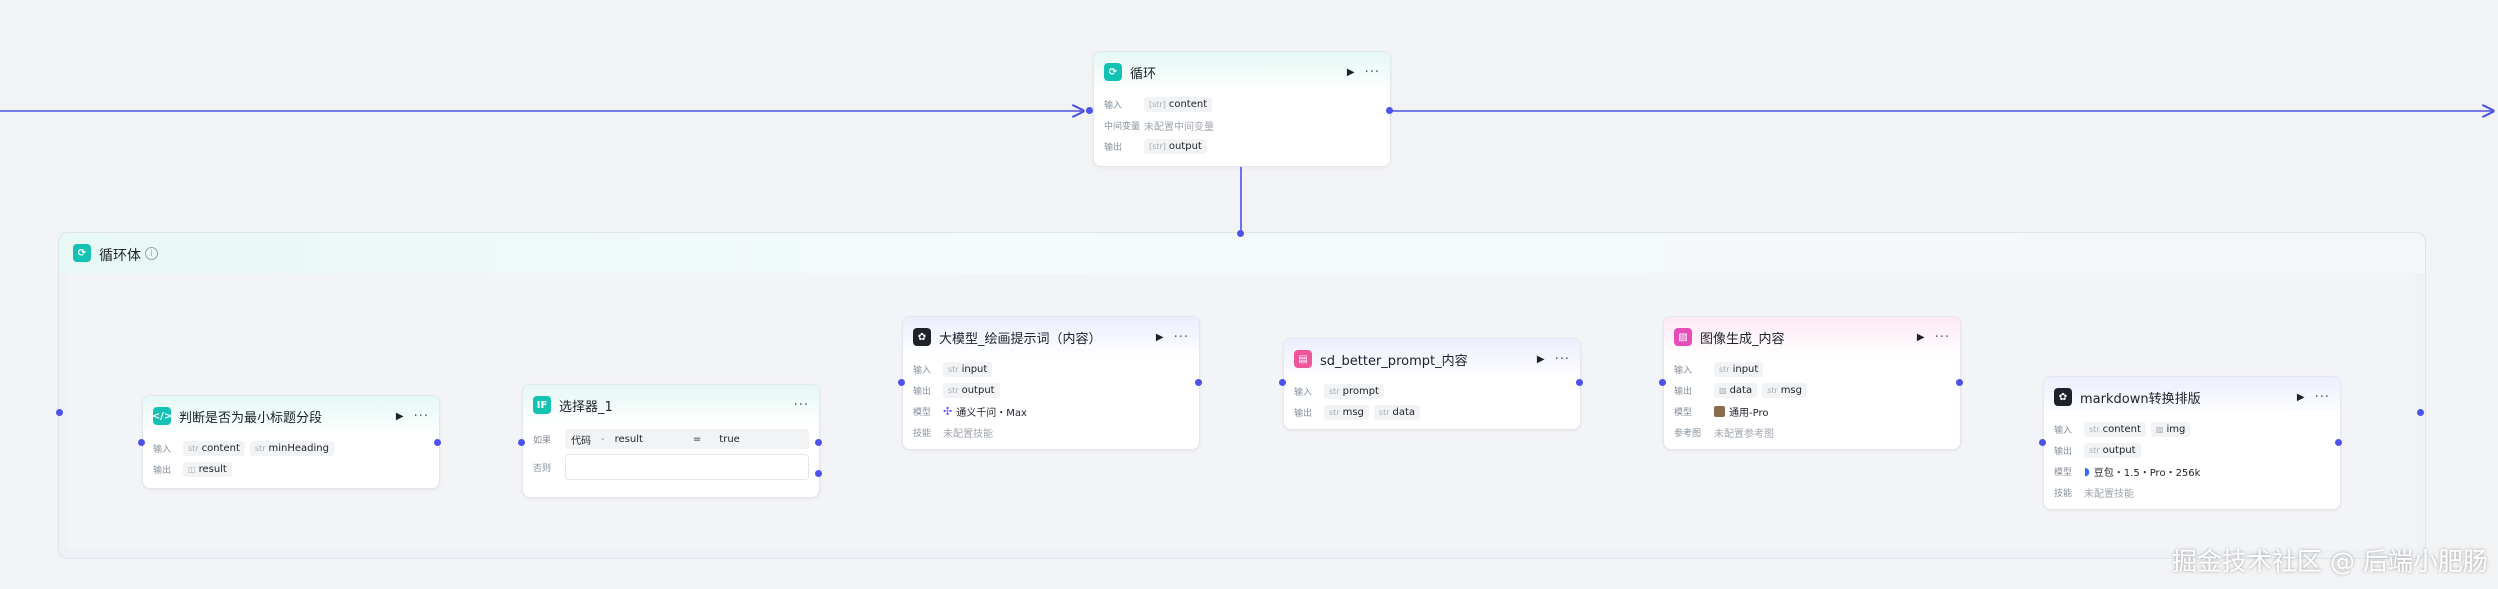  What do you see at coordinates (542, 468) in the screenshot?
I see `else-label: 否则` at bounding box center [542, 468].